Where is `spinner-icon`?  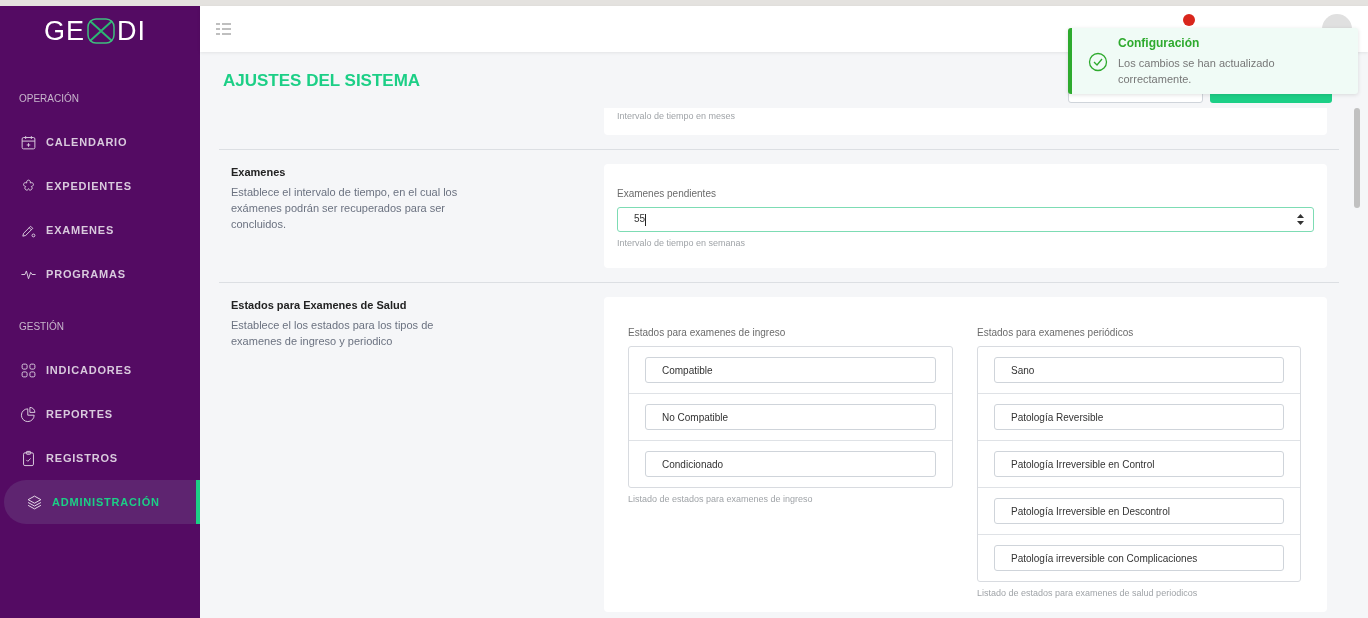
spinner-icon is located at coordinates (1300, 219).